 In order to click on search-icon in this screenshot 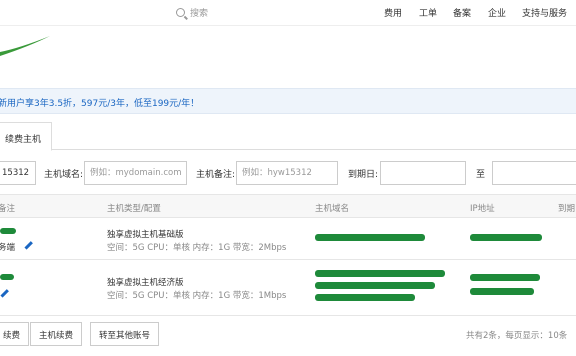, I will do `click(180, 12)`.